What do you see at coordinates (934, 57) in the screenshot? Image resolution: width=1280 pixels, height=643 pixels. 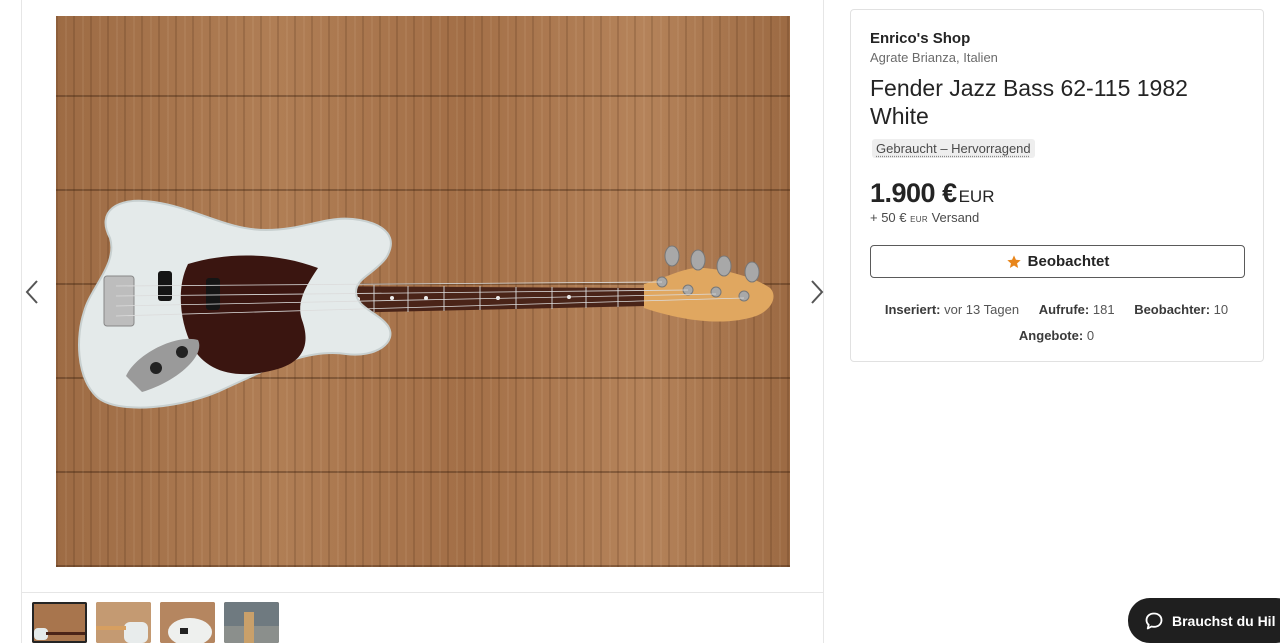 I see `shop-location: Agrate Brianza, Italien` at bounding box center [934, 57].